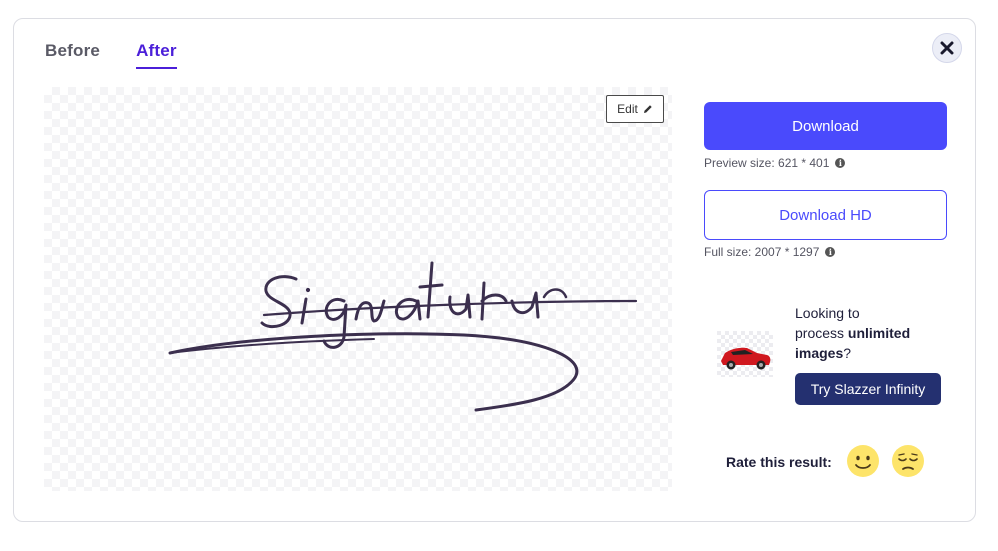  What do you see at coordinates (779, 462) in the screenshot?
I see `rate-label: Rate this result:` at bounding box center [779, 462].